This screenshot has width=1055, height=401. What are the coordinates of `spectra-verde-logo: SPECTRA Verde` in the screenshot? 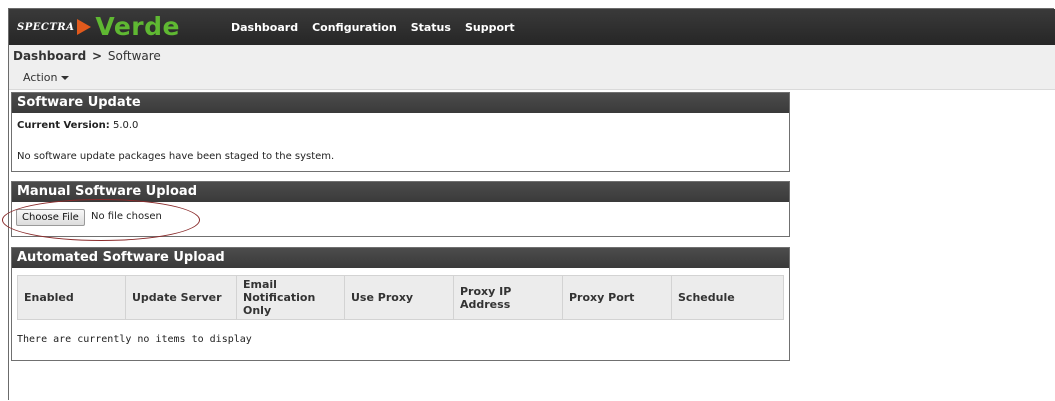 It's located at (98, 27).